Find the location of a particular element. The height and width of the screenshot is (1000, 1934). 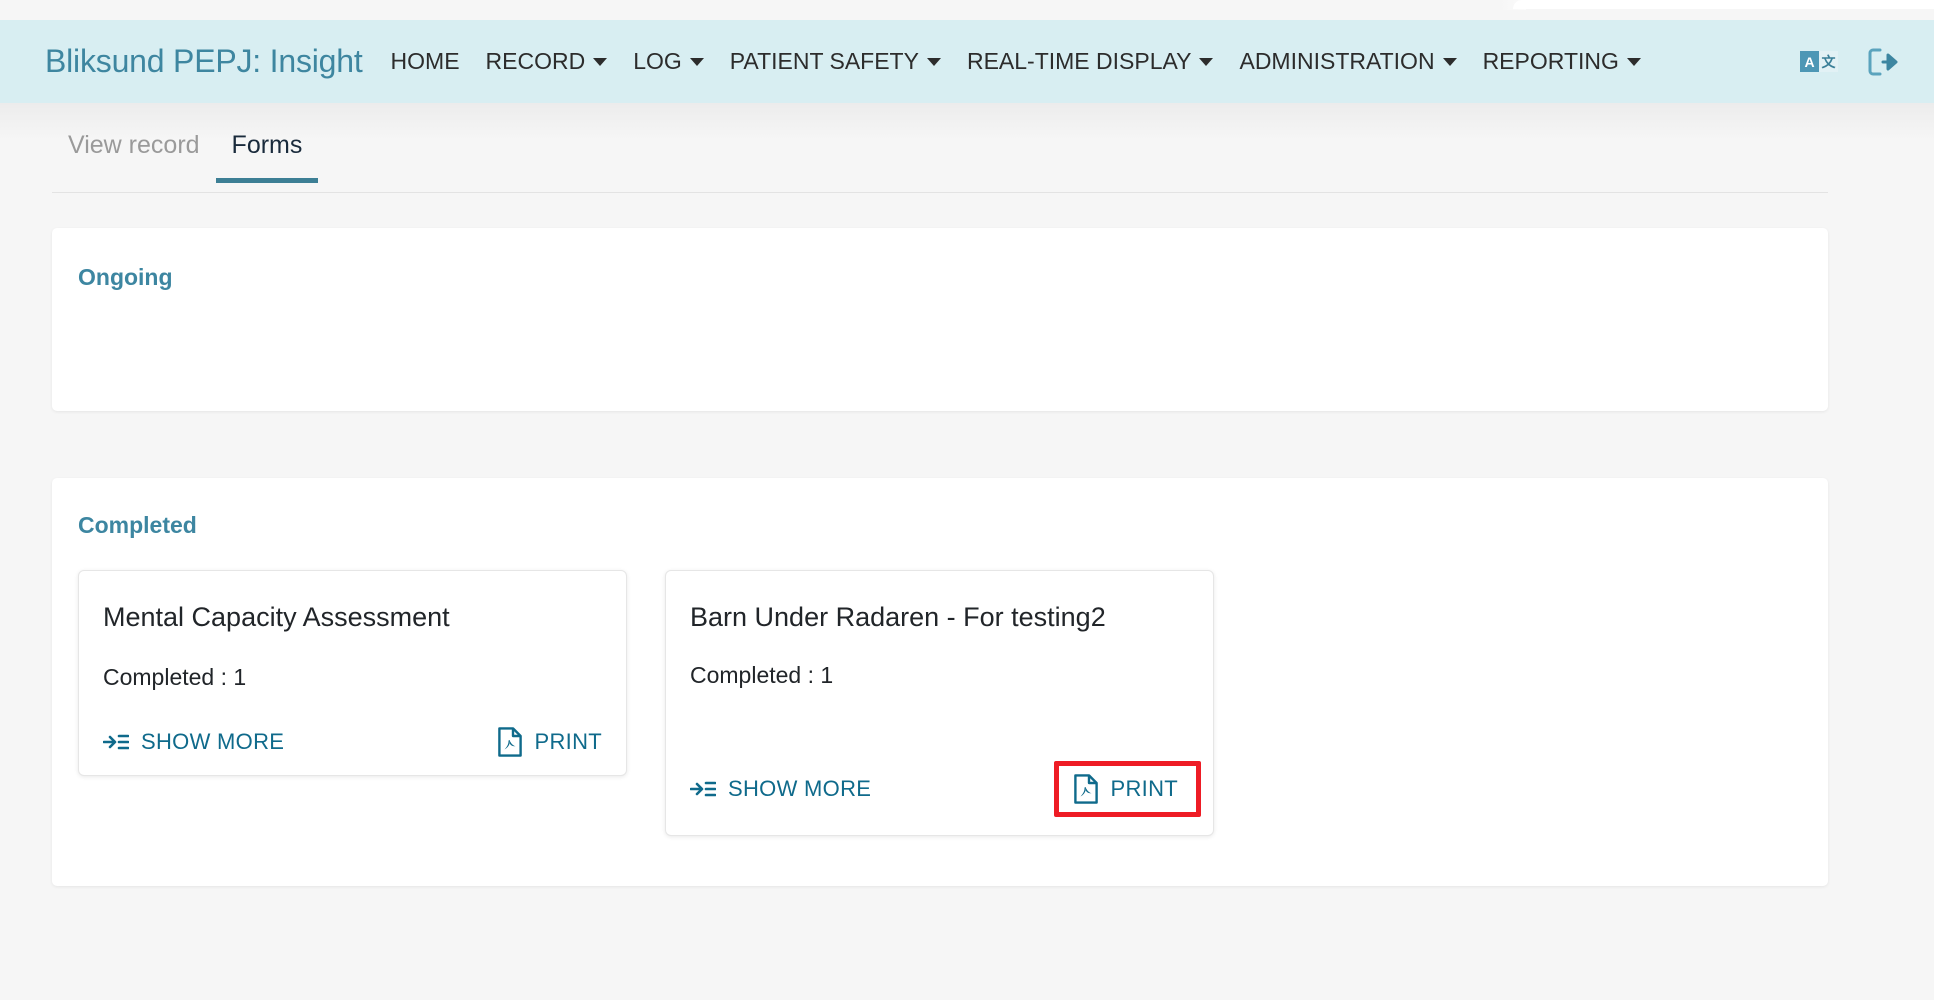

nav-item-record: RECORD is located at coordinates (547, 61).